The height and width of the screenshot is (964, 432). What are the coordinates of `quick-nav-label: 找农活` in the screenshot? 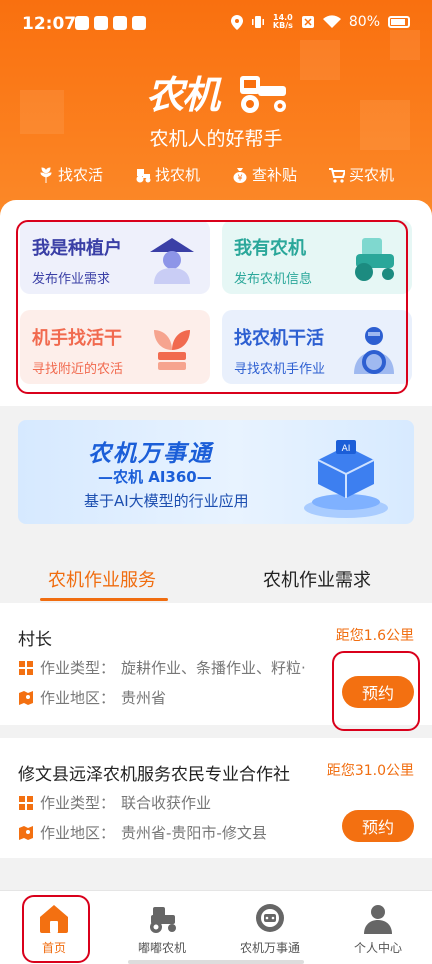 It's located at (80, 175).